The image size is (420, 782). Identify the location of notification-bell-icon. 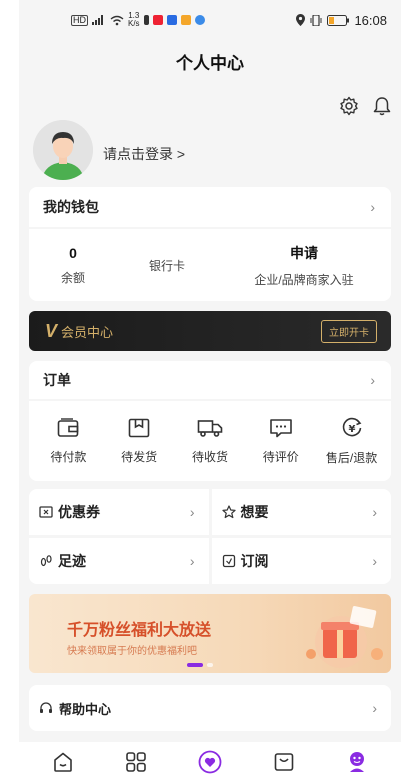
(382, 106).